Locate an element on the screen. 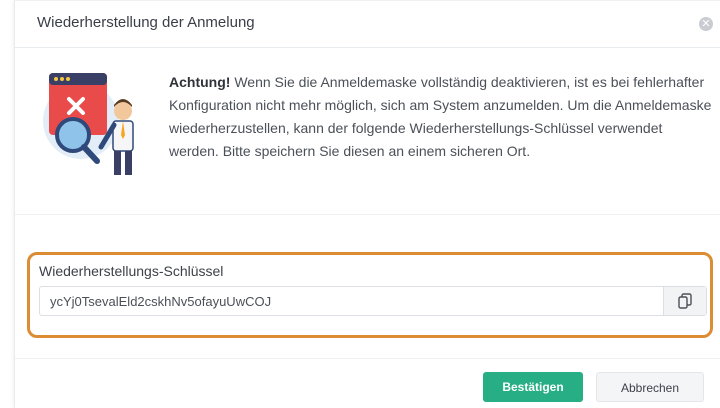 The image size is (720, 408). dialog-header: Wiederherstellung der Anmelung ✕ is located at coordinates (367, 24).